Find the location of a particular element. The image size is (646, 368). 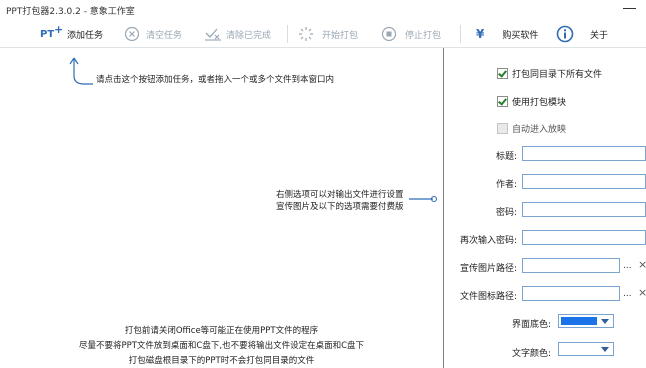

author-input is located at coordinates (584, 181).